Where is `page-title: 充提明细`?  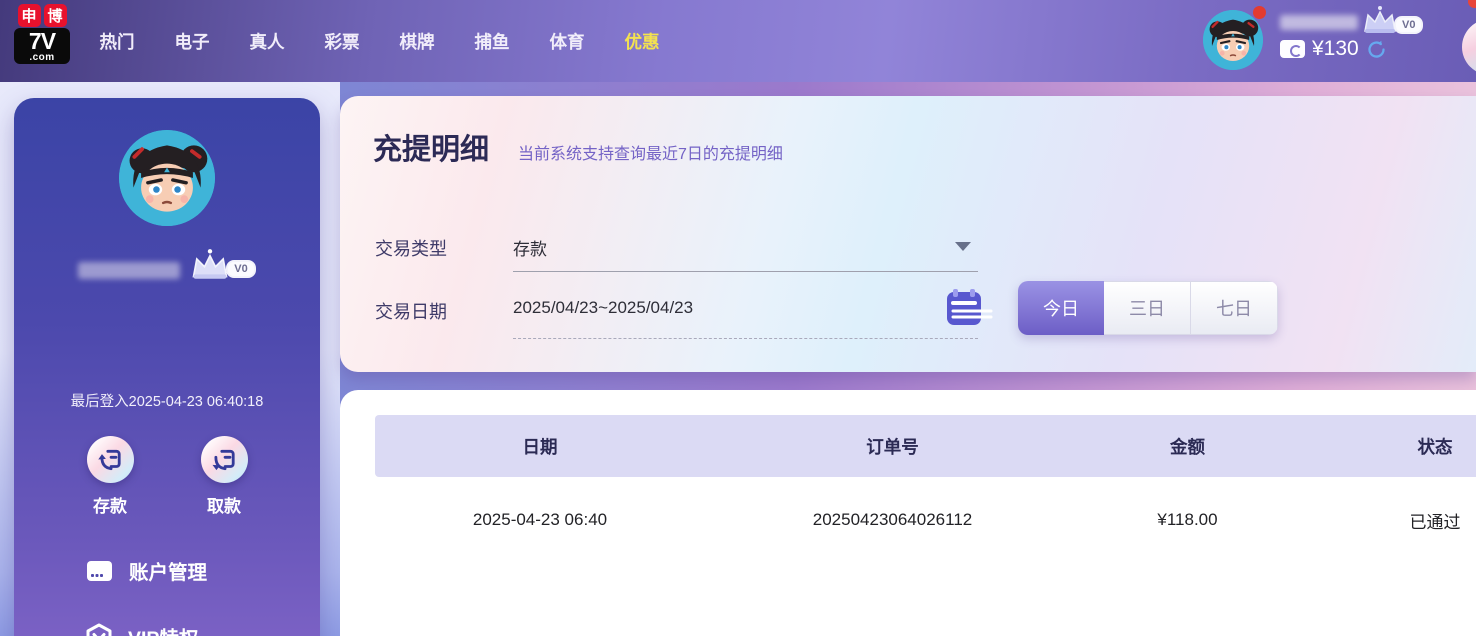 page-title: 充提明细 is located at coordinates (431, 150).